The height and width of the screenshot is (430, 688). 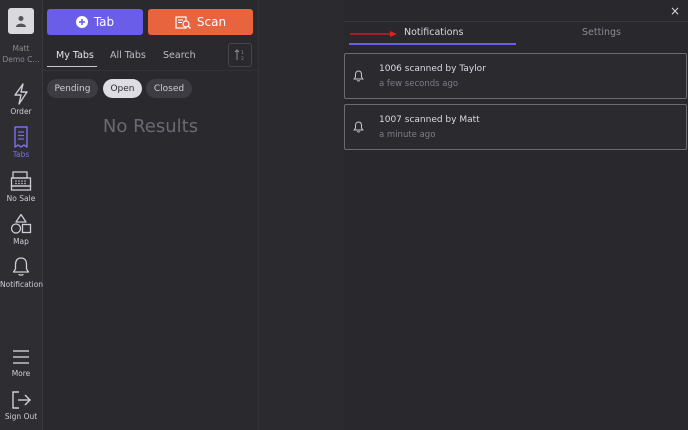 I want to click on nav-label-notifications: Notifications, so click(x=23, y=284).